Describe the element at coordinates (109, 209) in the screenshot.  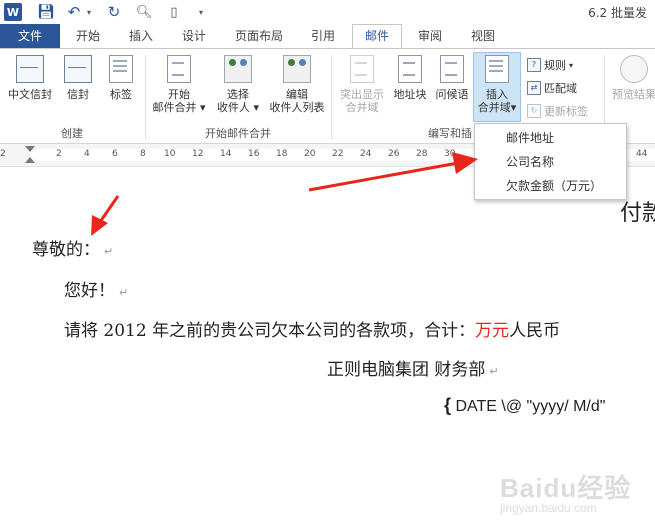
I see `arrow-line-to-salutation` at that location.